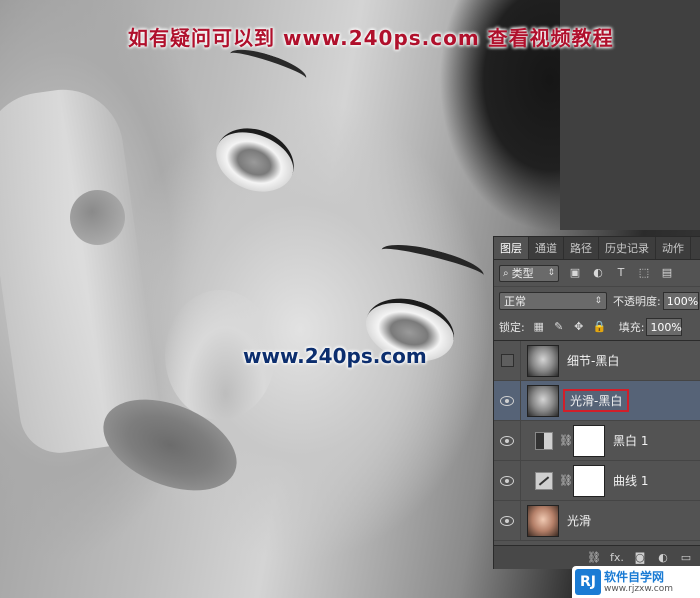 The image size is (700, 598). What do you see at coordinates (255, 160) in the screenshot?
I see `eye-left` at bounding box center [255, 160].